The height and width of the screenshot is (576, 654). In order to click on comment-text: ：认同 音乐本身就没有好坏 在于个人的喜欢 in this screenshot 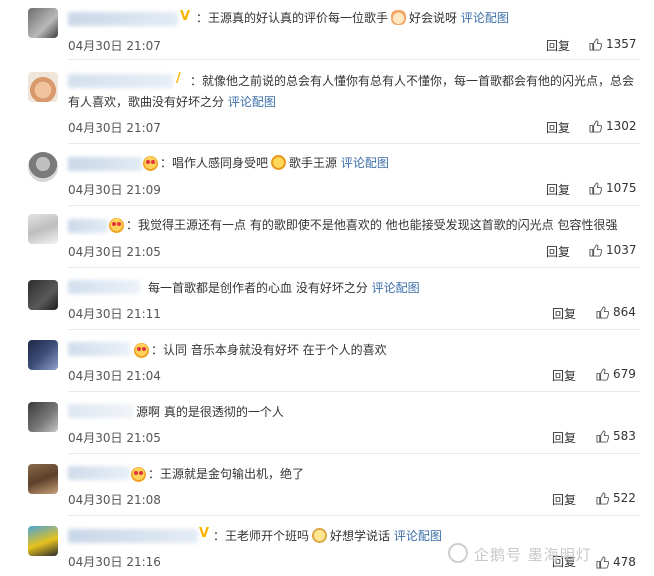, I will do `click(269, 350)`.